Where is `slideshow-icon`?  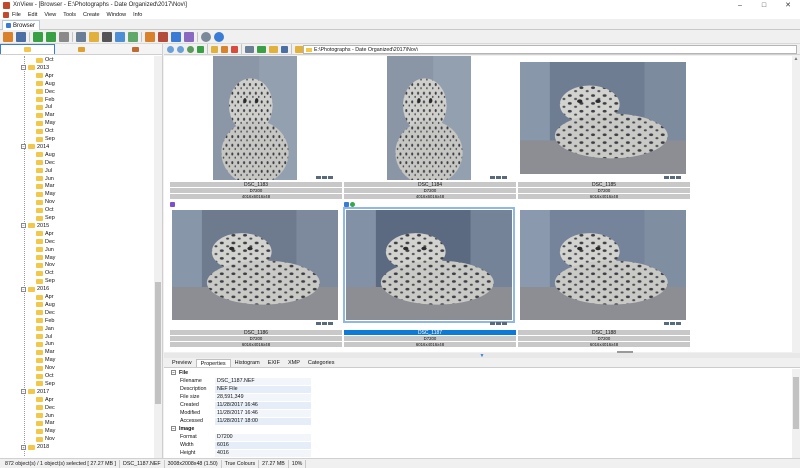 slideshow-icon is located at coordinates (133, 36).